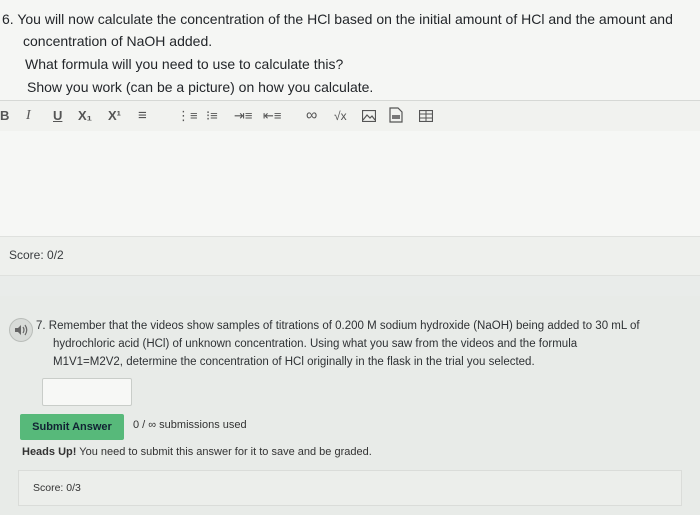 This screenshot has width=700, height=515. What do you see at coordinates (350, 116) in the screenshot?
I see `editor-toolbar: B I U X₁ X¹ ≡ ⋮≡ ⁝≡ ⇥≡ ⇤≡ ∞ √x` at bounding box center [350, 116].